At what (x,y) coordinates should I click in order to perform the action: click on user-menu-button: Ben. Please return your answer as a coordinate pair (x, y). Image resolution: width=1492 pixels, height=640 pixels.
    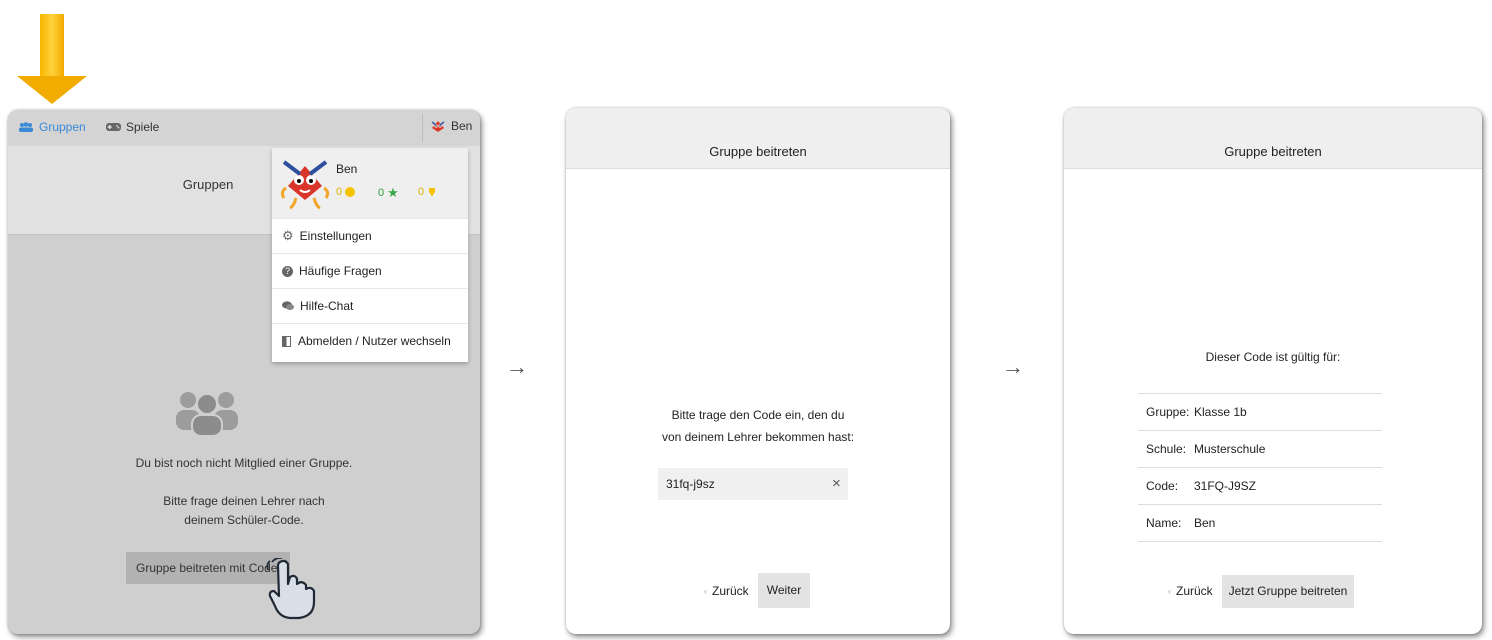
    Looking at the image, I should click on (451, 126).